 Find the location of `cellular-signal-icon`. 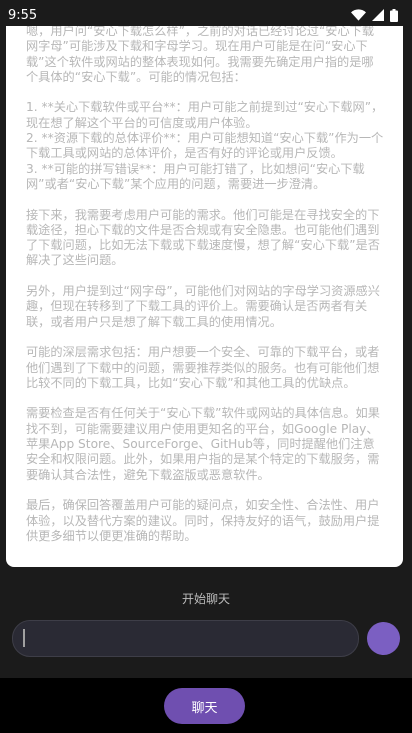

cellular-signal-icon is located at coordinates (378, 15).